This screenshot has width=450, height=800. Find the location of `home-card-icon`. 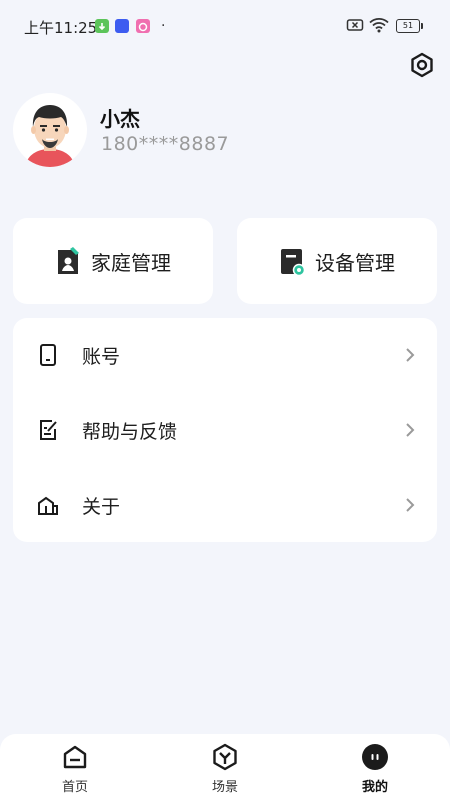

home-card-icon is located at coordinates (68, 260).